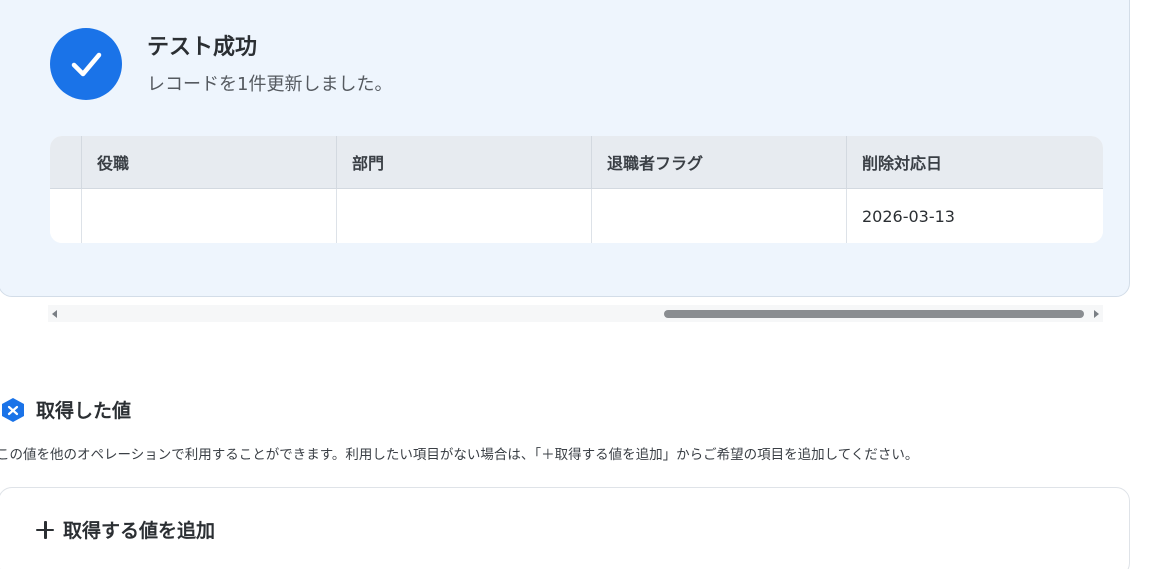  I want to click on section-title: 取得した値, so click(84, 411).